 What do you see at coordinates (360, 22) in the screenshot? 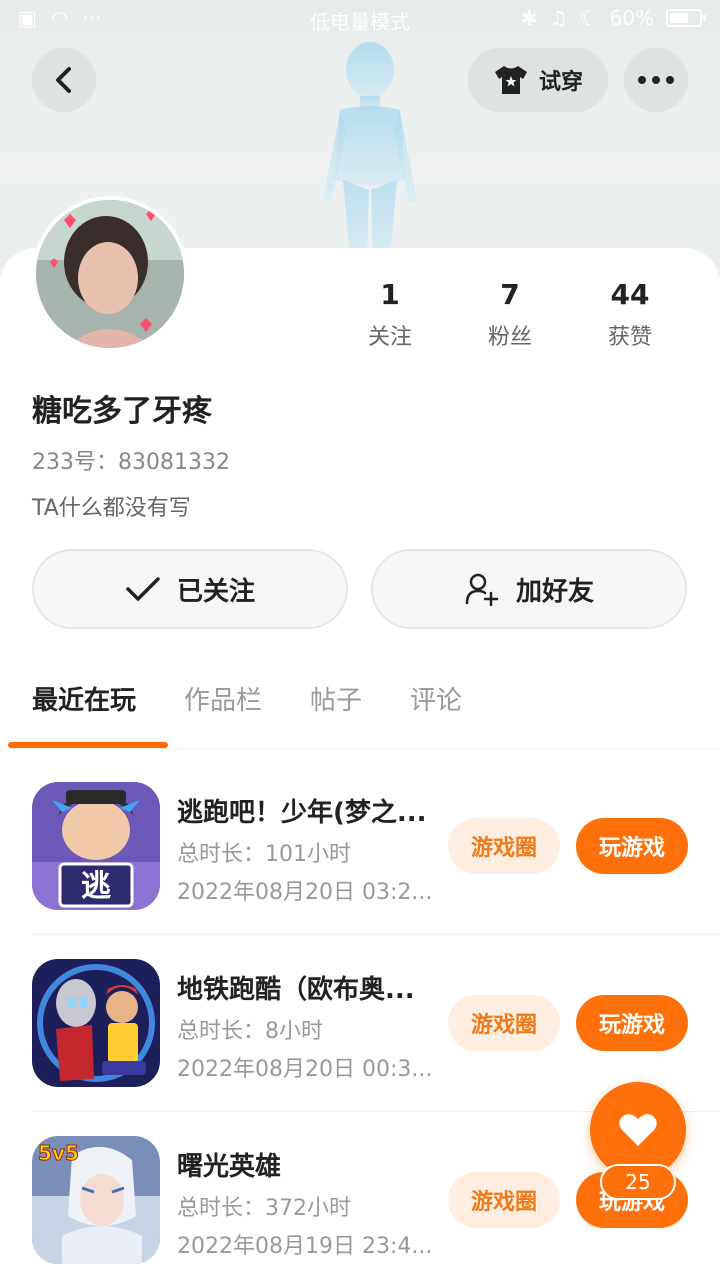
I see `low-power-mode-text: 低电量模式` at bounding box center [360, 22].